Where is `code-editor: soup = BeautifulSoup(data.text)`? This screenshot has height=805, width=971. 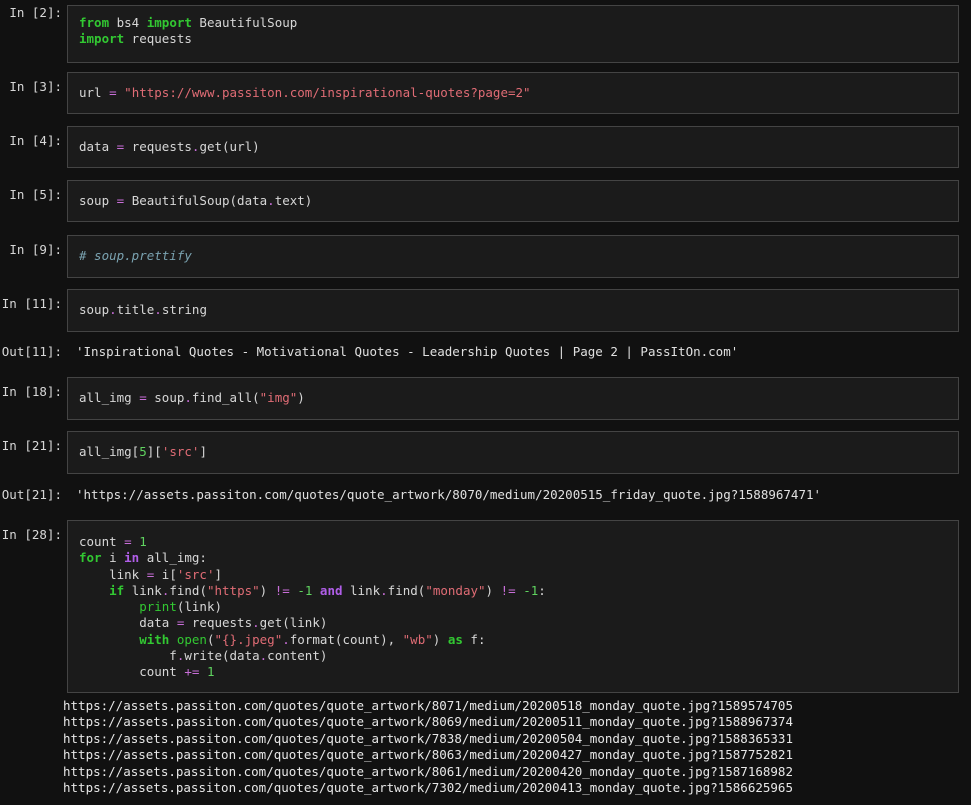
code-editor: soup = BeautifulSoup(data.text) is located at coordinates (513, 201).